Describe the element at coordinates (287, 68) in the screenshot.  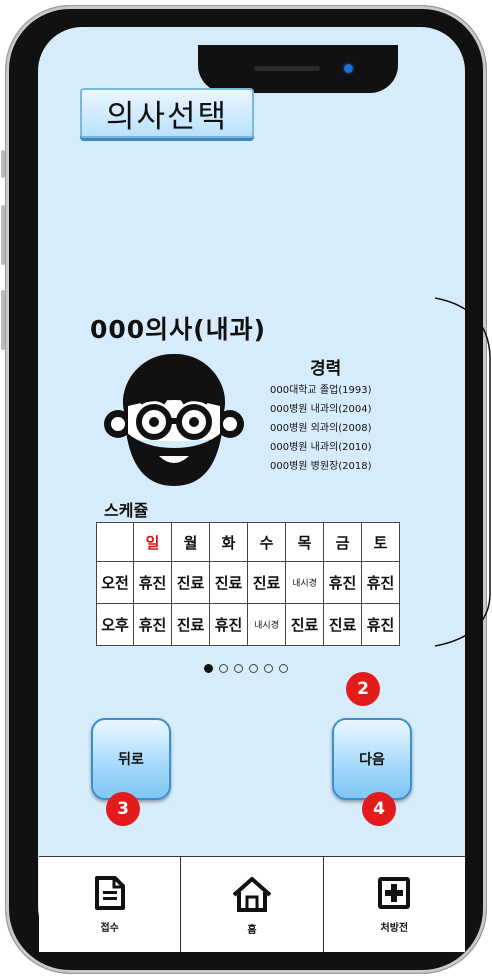
I see `speaker` at that location.